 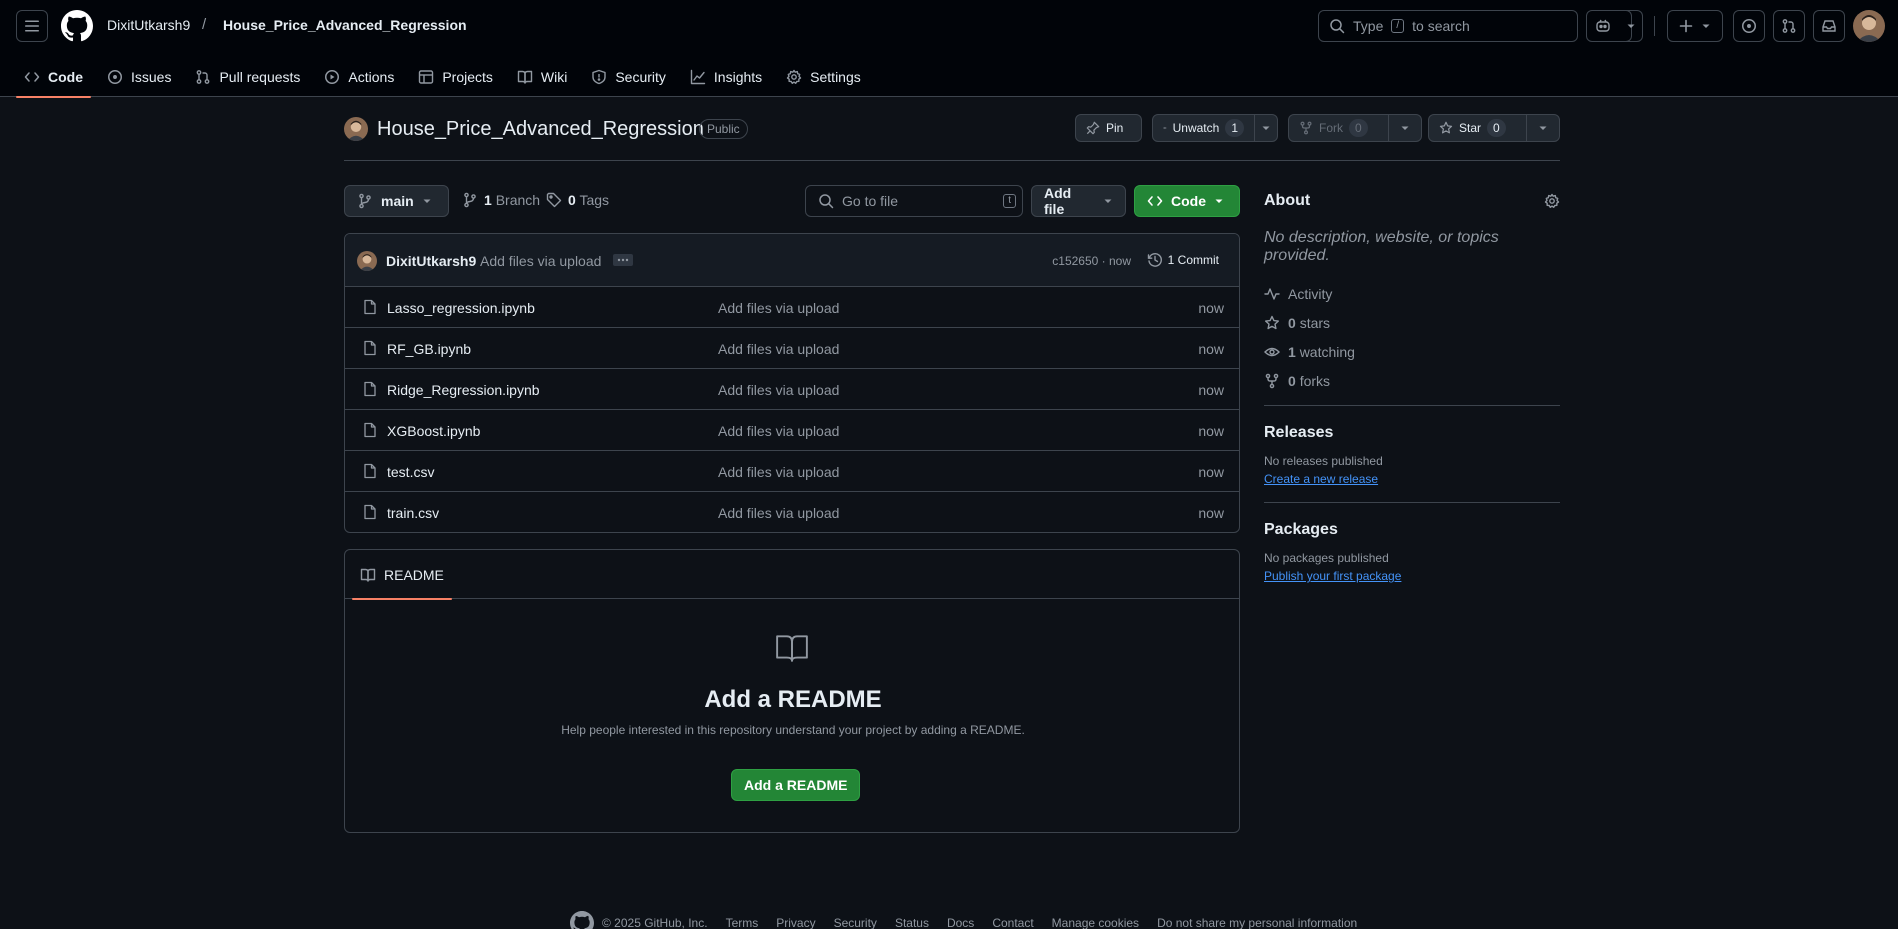 What do you see at coordinates (467, 76) in the screenshot?
I see `tab-label: Projects` at bounding box center [467, 76].